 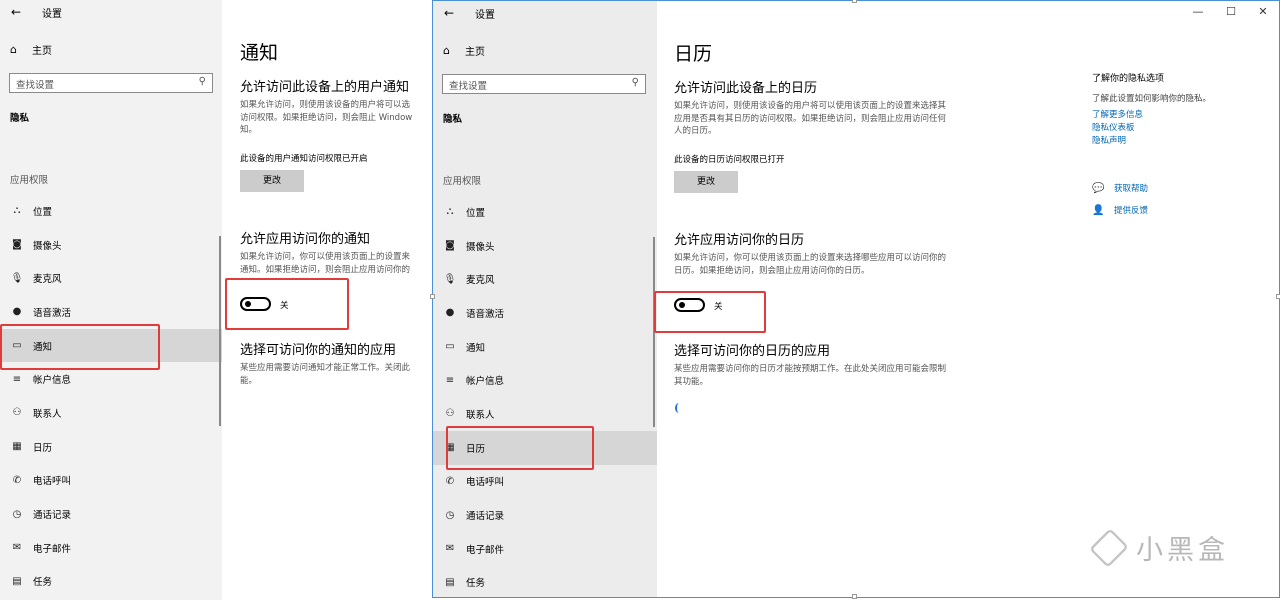 What do you see at coordinates (545, 380) in the screenshot?
I see `sidebar-item-account-info: ≡ 帐户信息` at bounding box center [545, 380].